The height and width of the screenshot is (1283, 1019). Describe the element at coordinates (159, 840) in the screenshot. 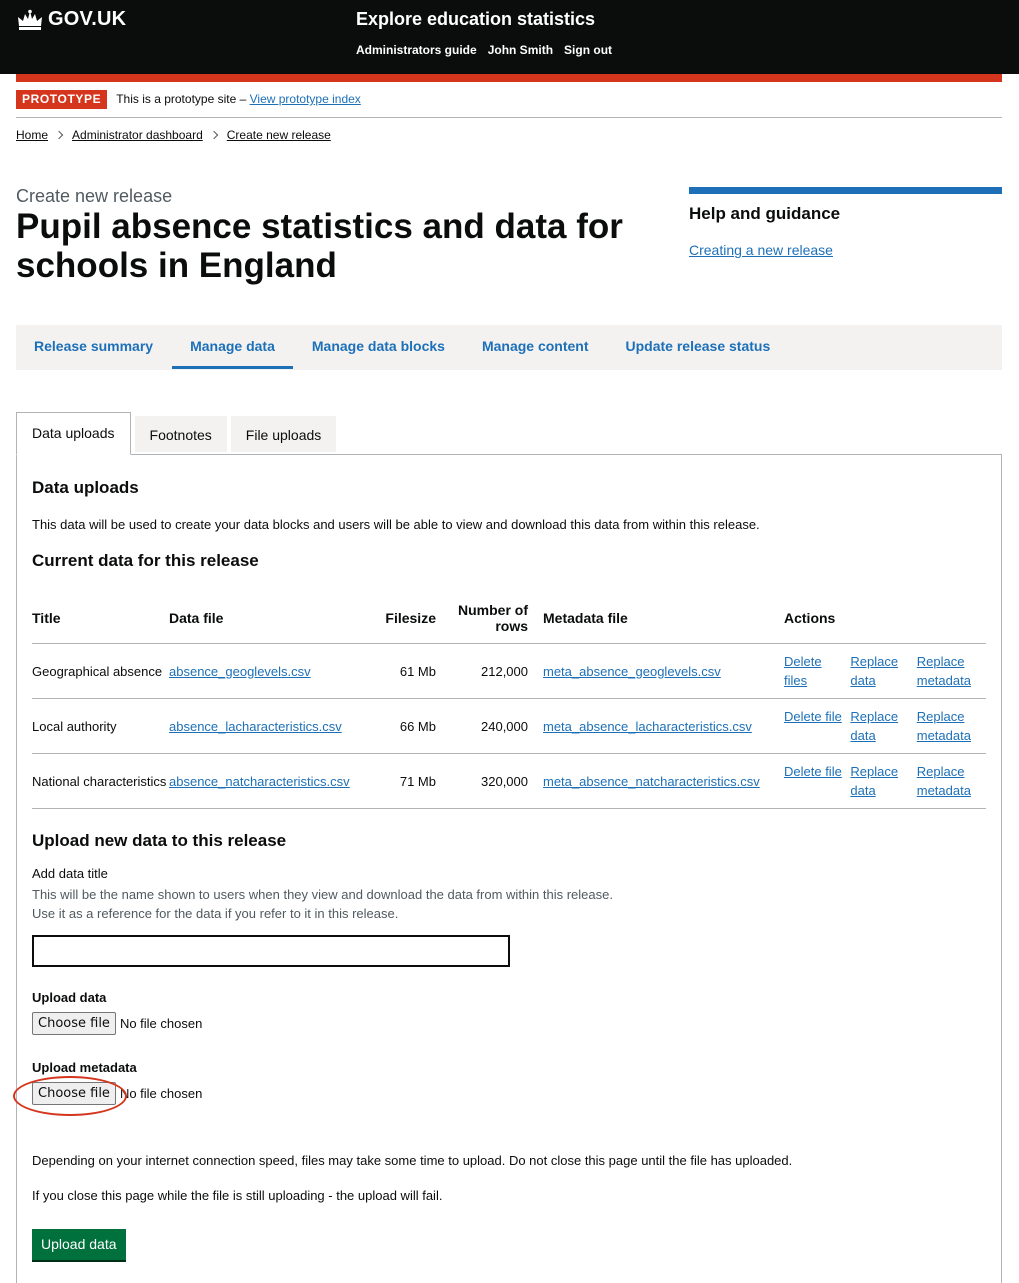

I see `upload-heading: Upload new data to this release` at that location.